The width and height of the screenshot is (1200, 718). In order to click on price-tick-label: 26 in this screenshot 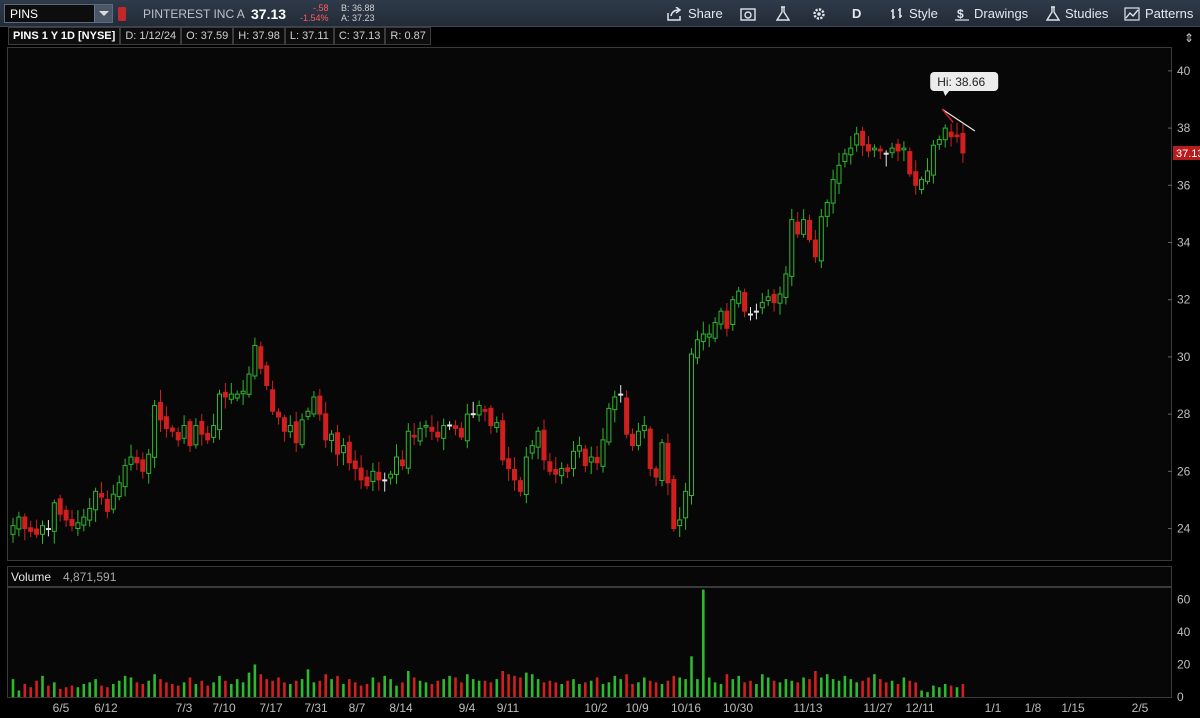, I will do `click(1184, 471)`.